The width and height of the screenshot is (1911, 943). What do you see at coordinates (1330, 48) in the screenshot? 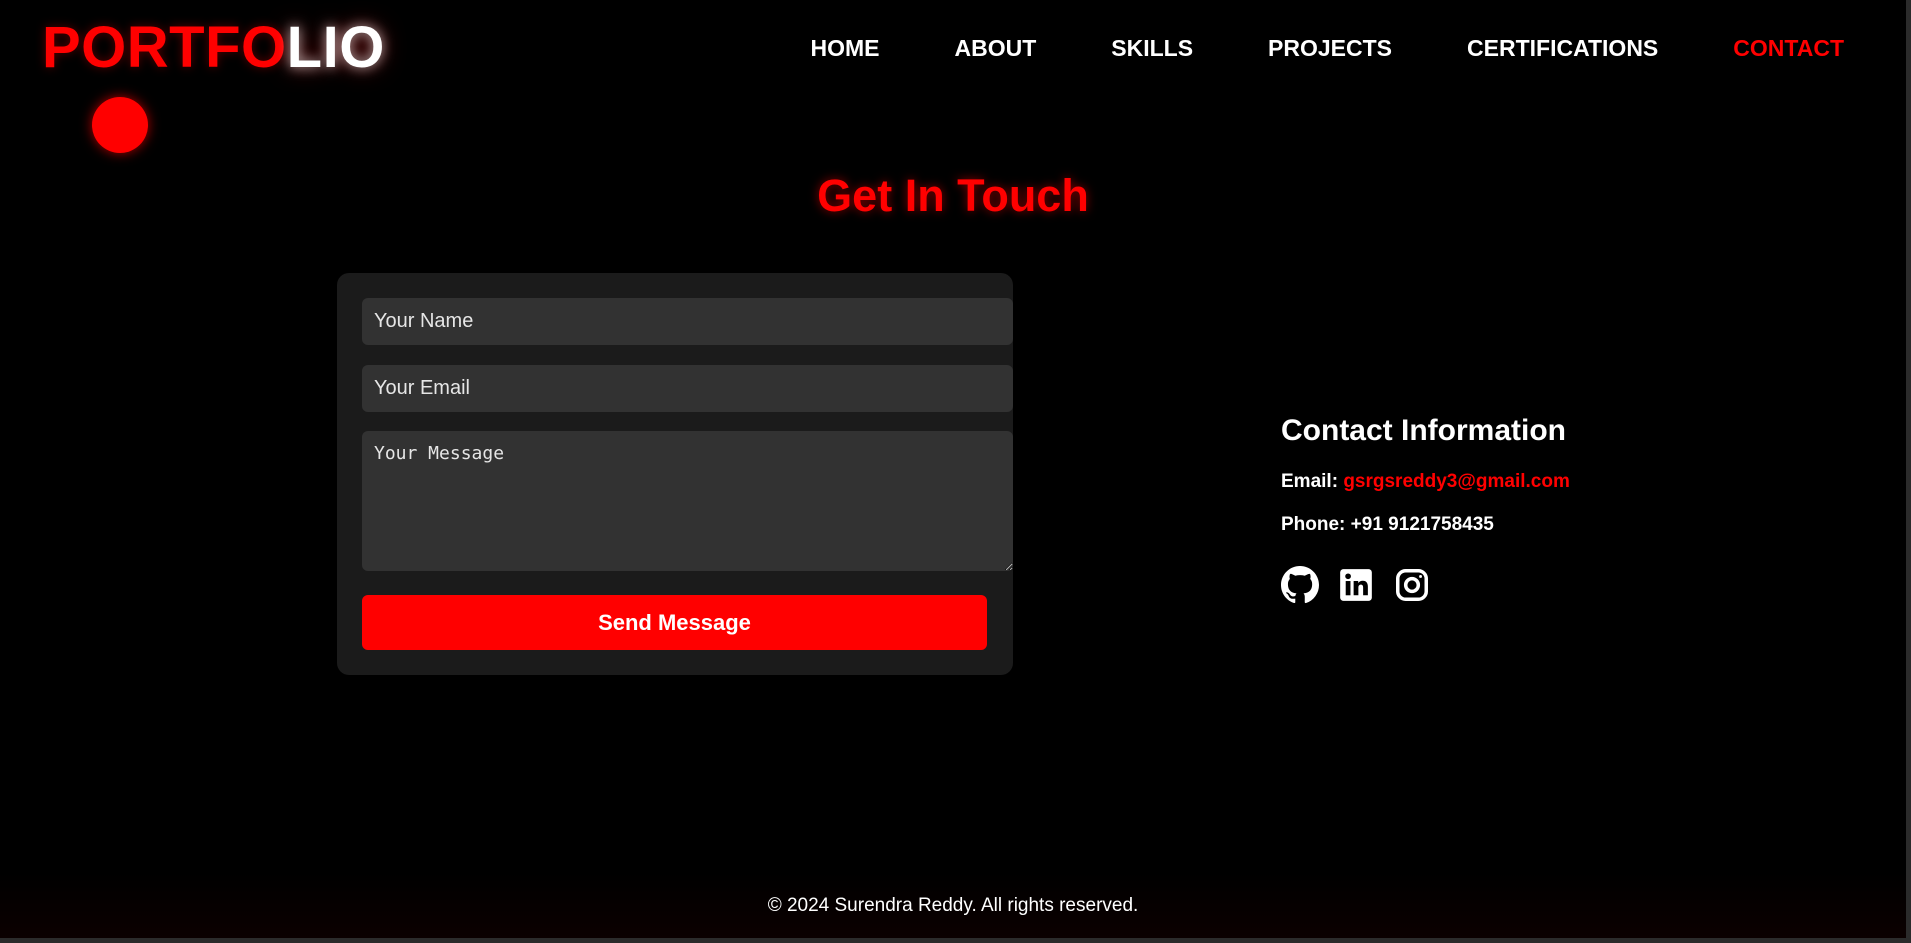
I see `nav-projects: PROJECTS` at bounding box center [1330, 48].